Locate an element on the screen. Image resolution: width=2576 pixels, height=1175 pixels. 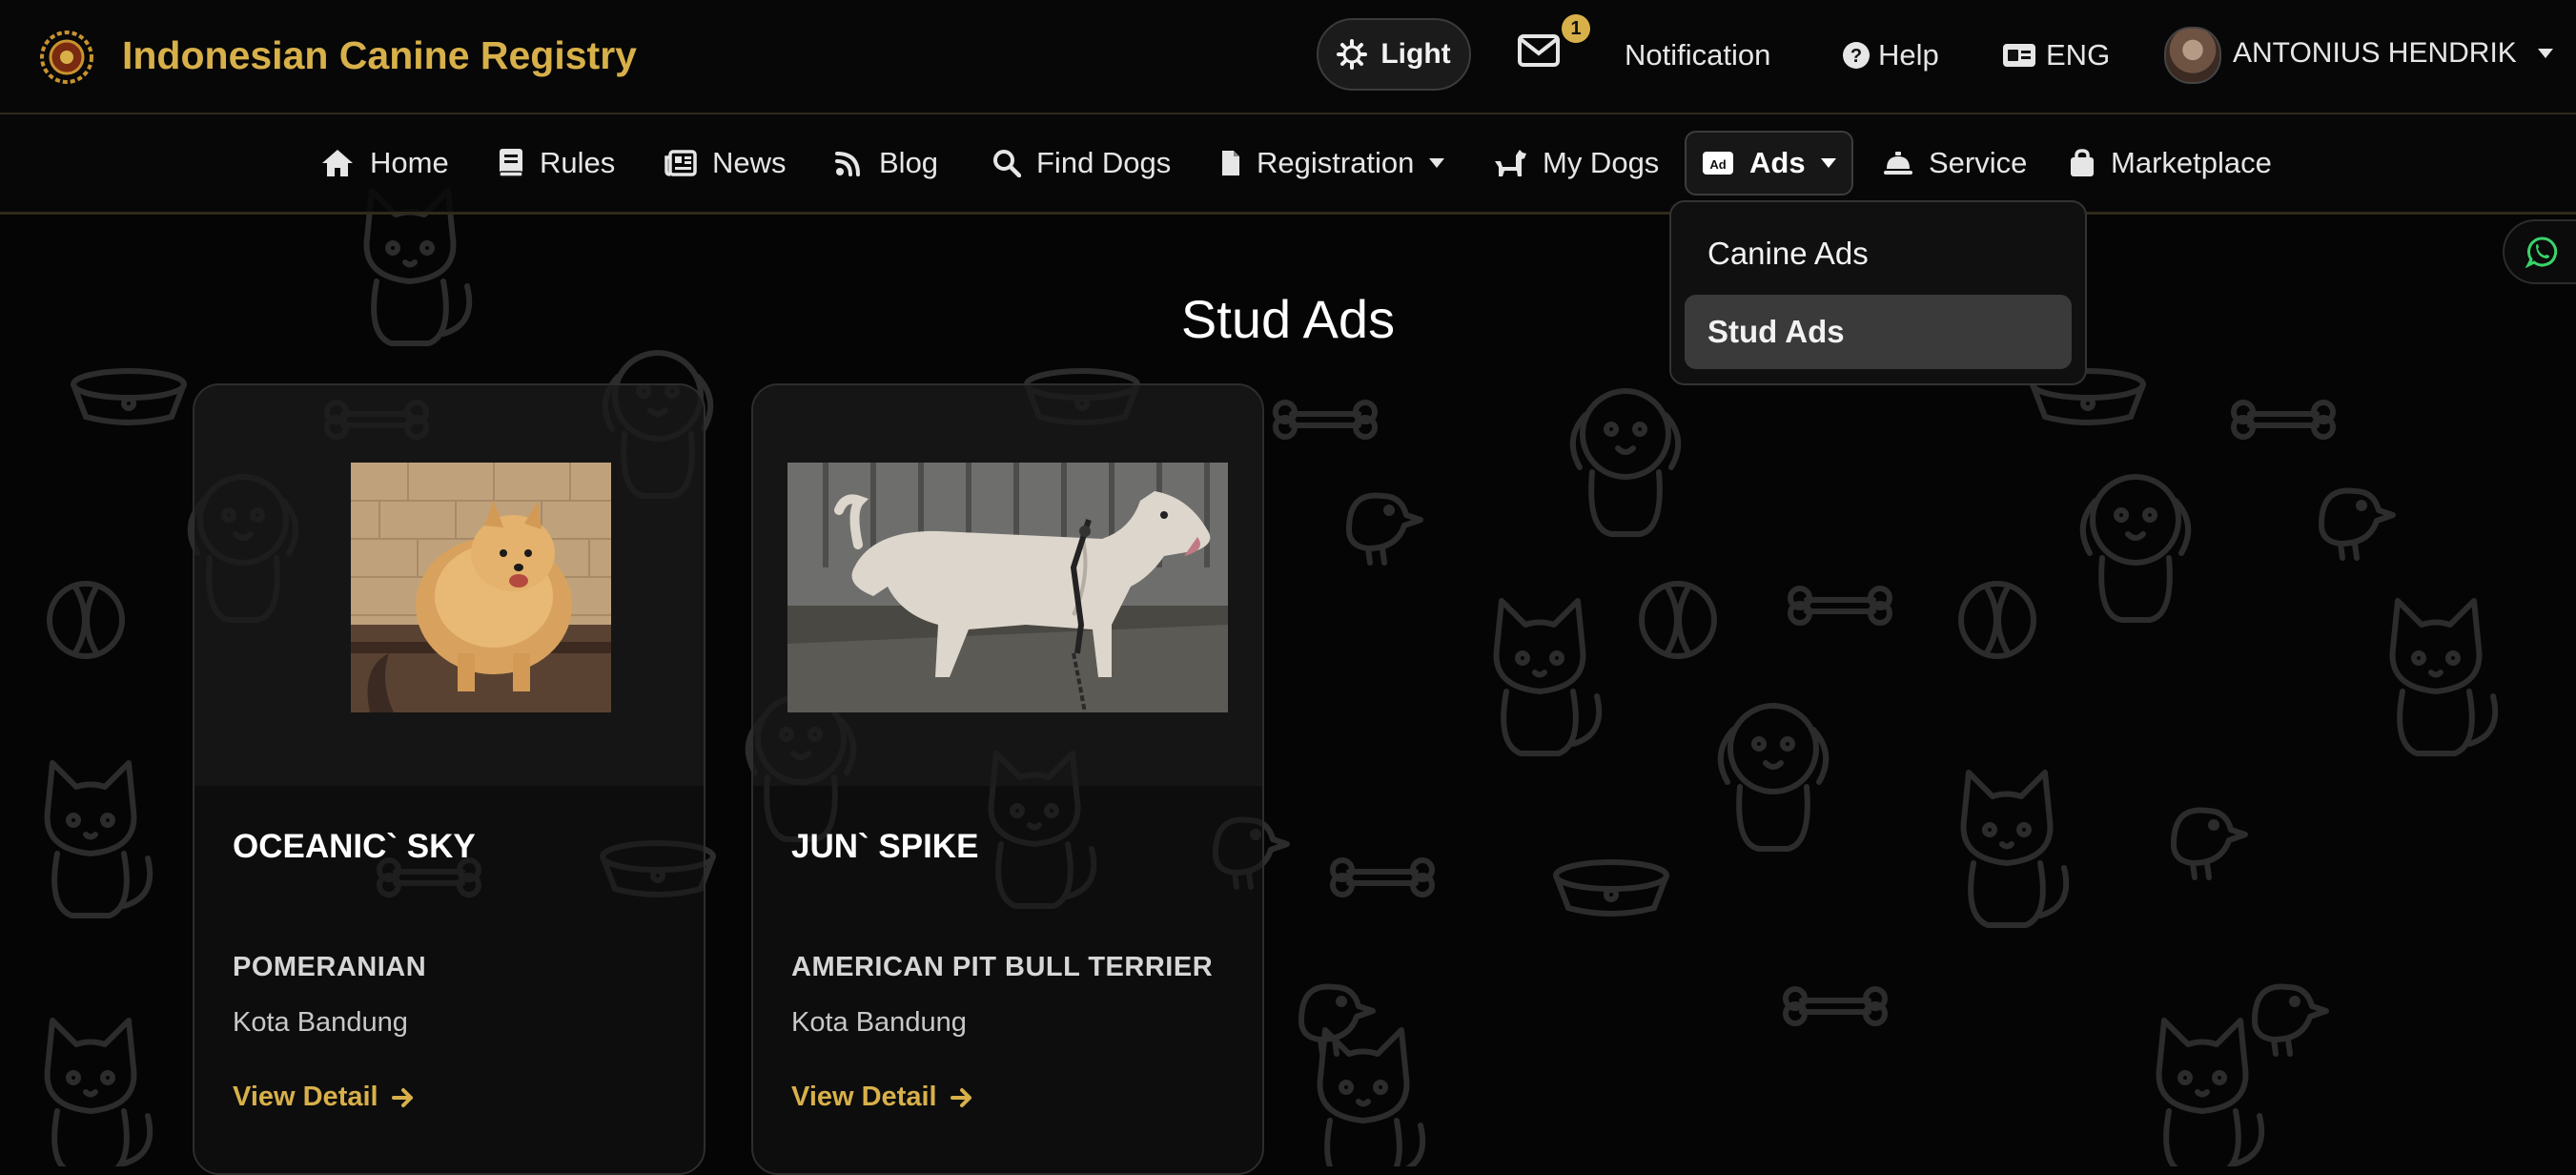
dog-name: OCEANIC` SKY is located at coordinates (354, 847).